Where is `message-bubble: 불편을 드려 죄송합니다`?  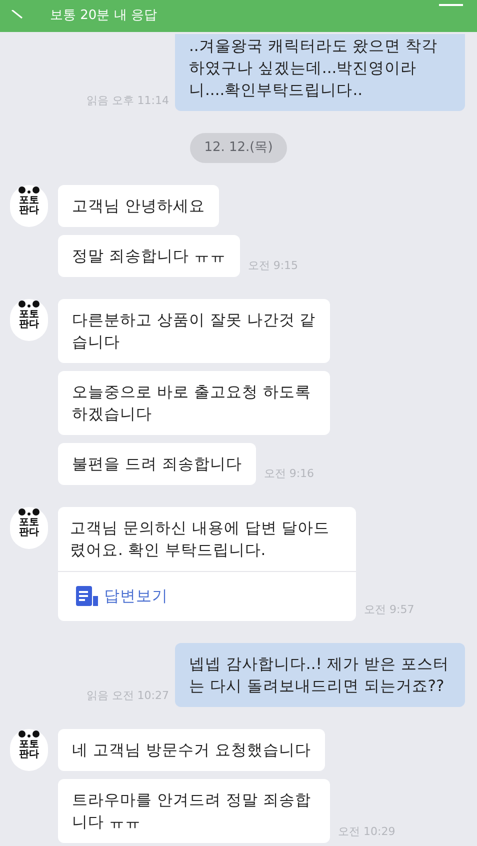 message-bubble: 불편을 드려 죄송합니다 is located at coordinates (157, 463).